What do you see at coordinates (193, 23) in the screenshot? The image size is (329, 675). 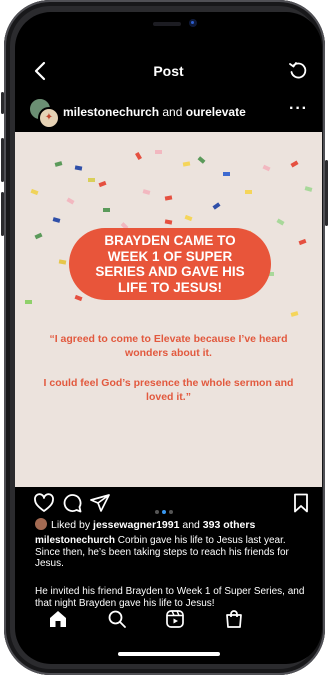 I see `front-camera` at bounding box center [193, 23].